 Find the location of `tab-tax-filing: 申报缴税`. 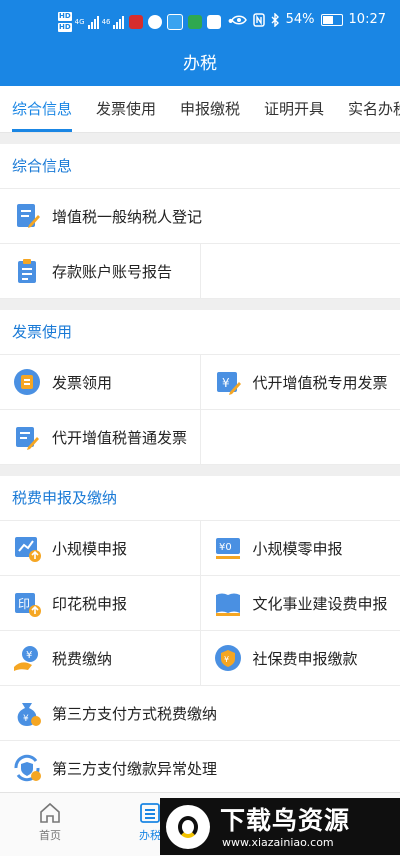

tab-tax-filing: 申报缴税 is located at coordinates (210, 109).